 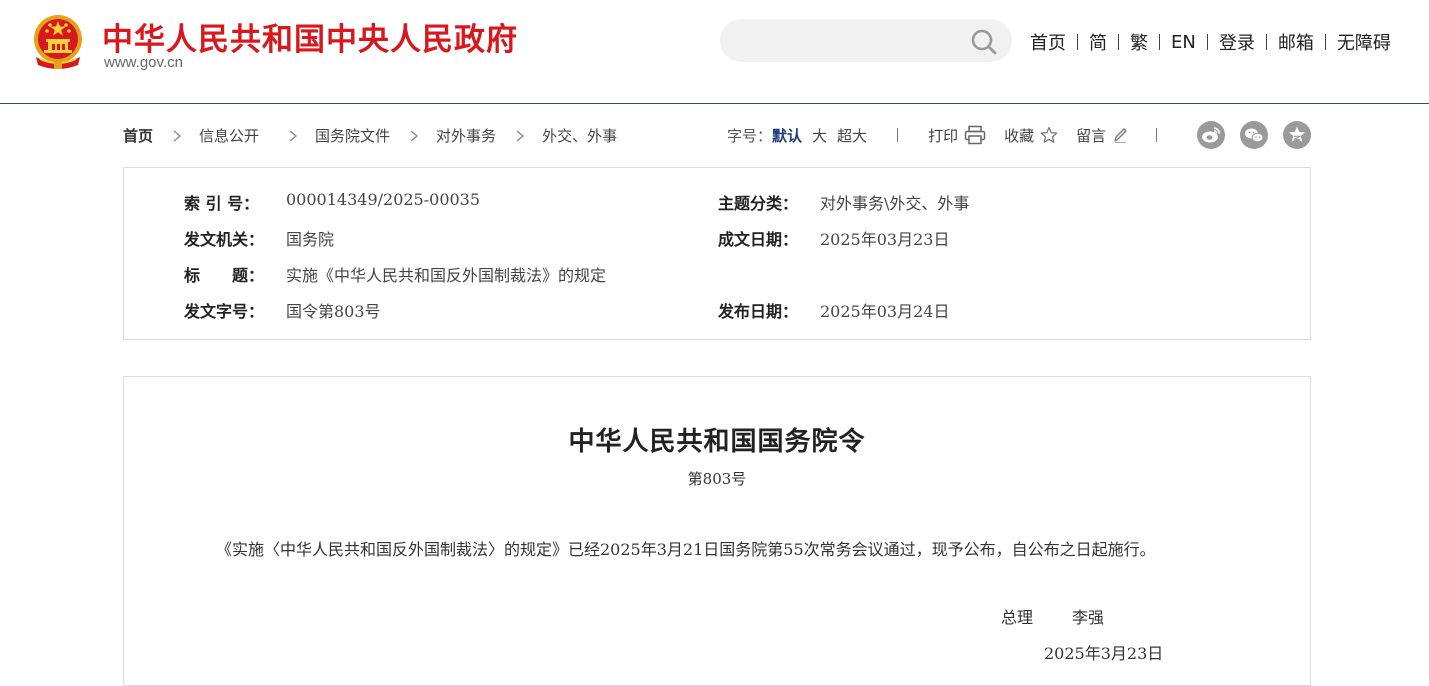 I want to click on search-box, so click(x=866, y=40).